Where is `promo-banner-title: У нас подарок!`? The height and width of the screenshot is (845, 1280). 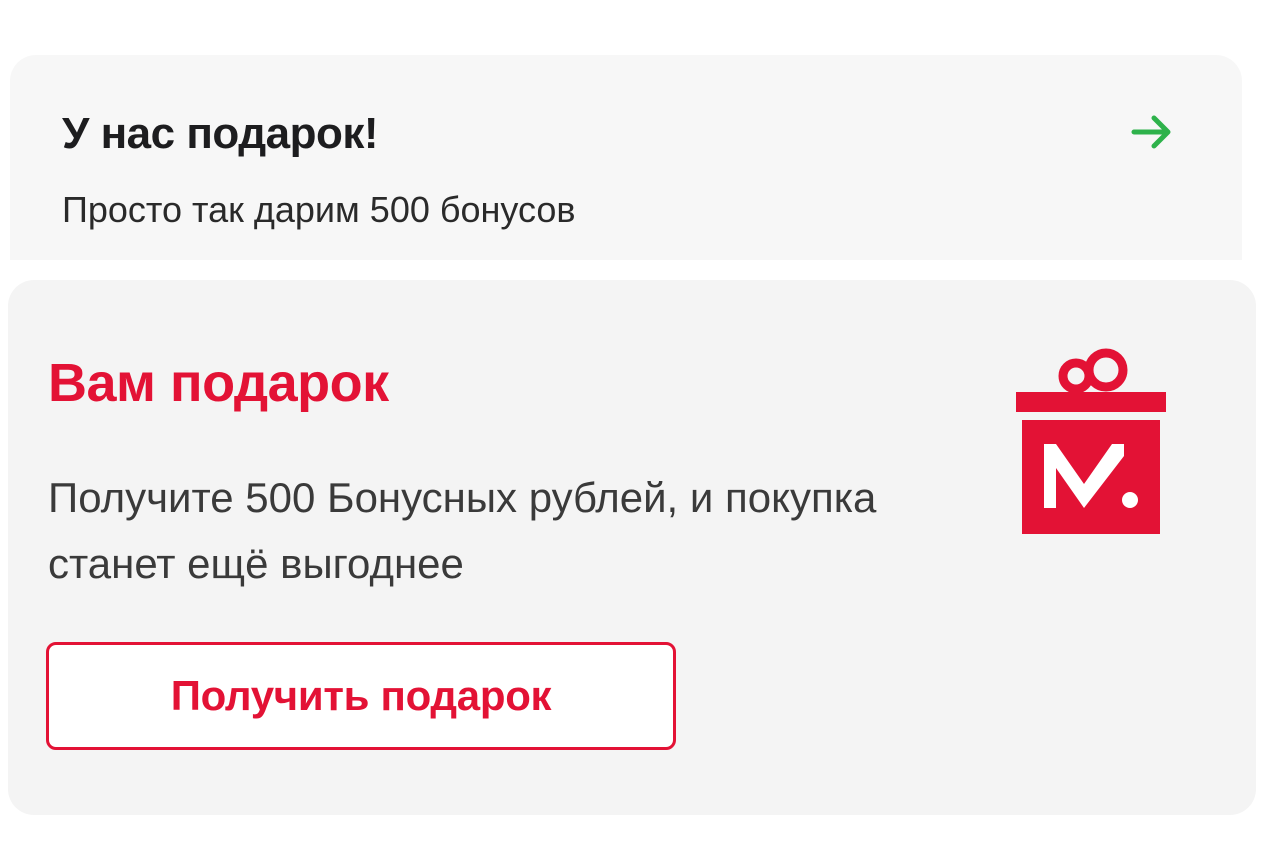 promo-banner-title: У нас подарок! is located at coordinates (220, 133).